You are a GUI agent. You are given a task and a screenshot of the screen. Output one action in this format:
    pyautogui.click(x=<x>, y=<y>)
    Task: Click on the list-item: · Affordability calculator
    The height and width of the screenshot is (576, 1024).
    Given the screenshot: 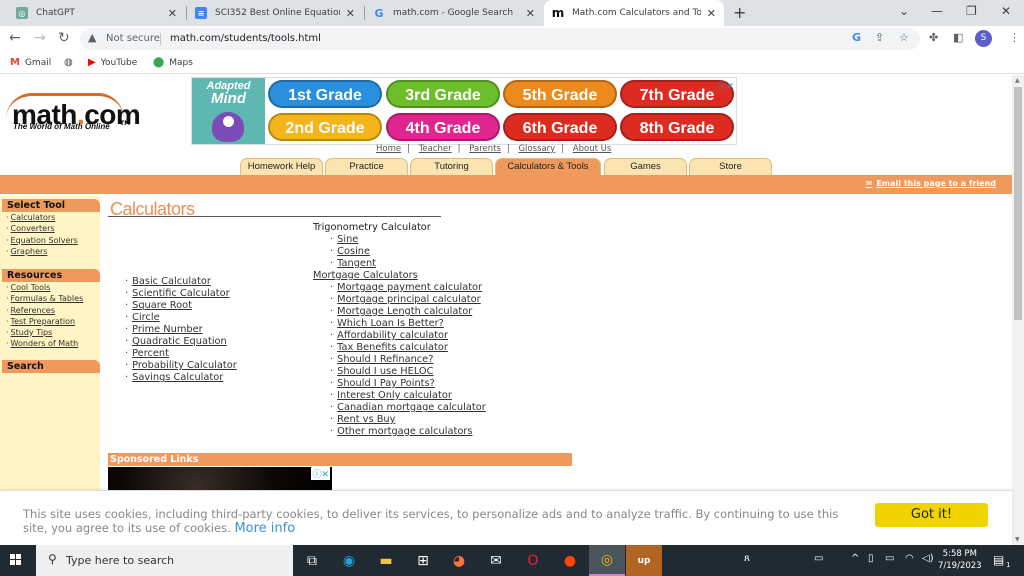 What is the action you would take?
    pyautogui.click(x=399, y=336)
    